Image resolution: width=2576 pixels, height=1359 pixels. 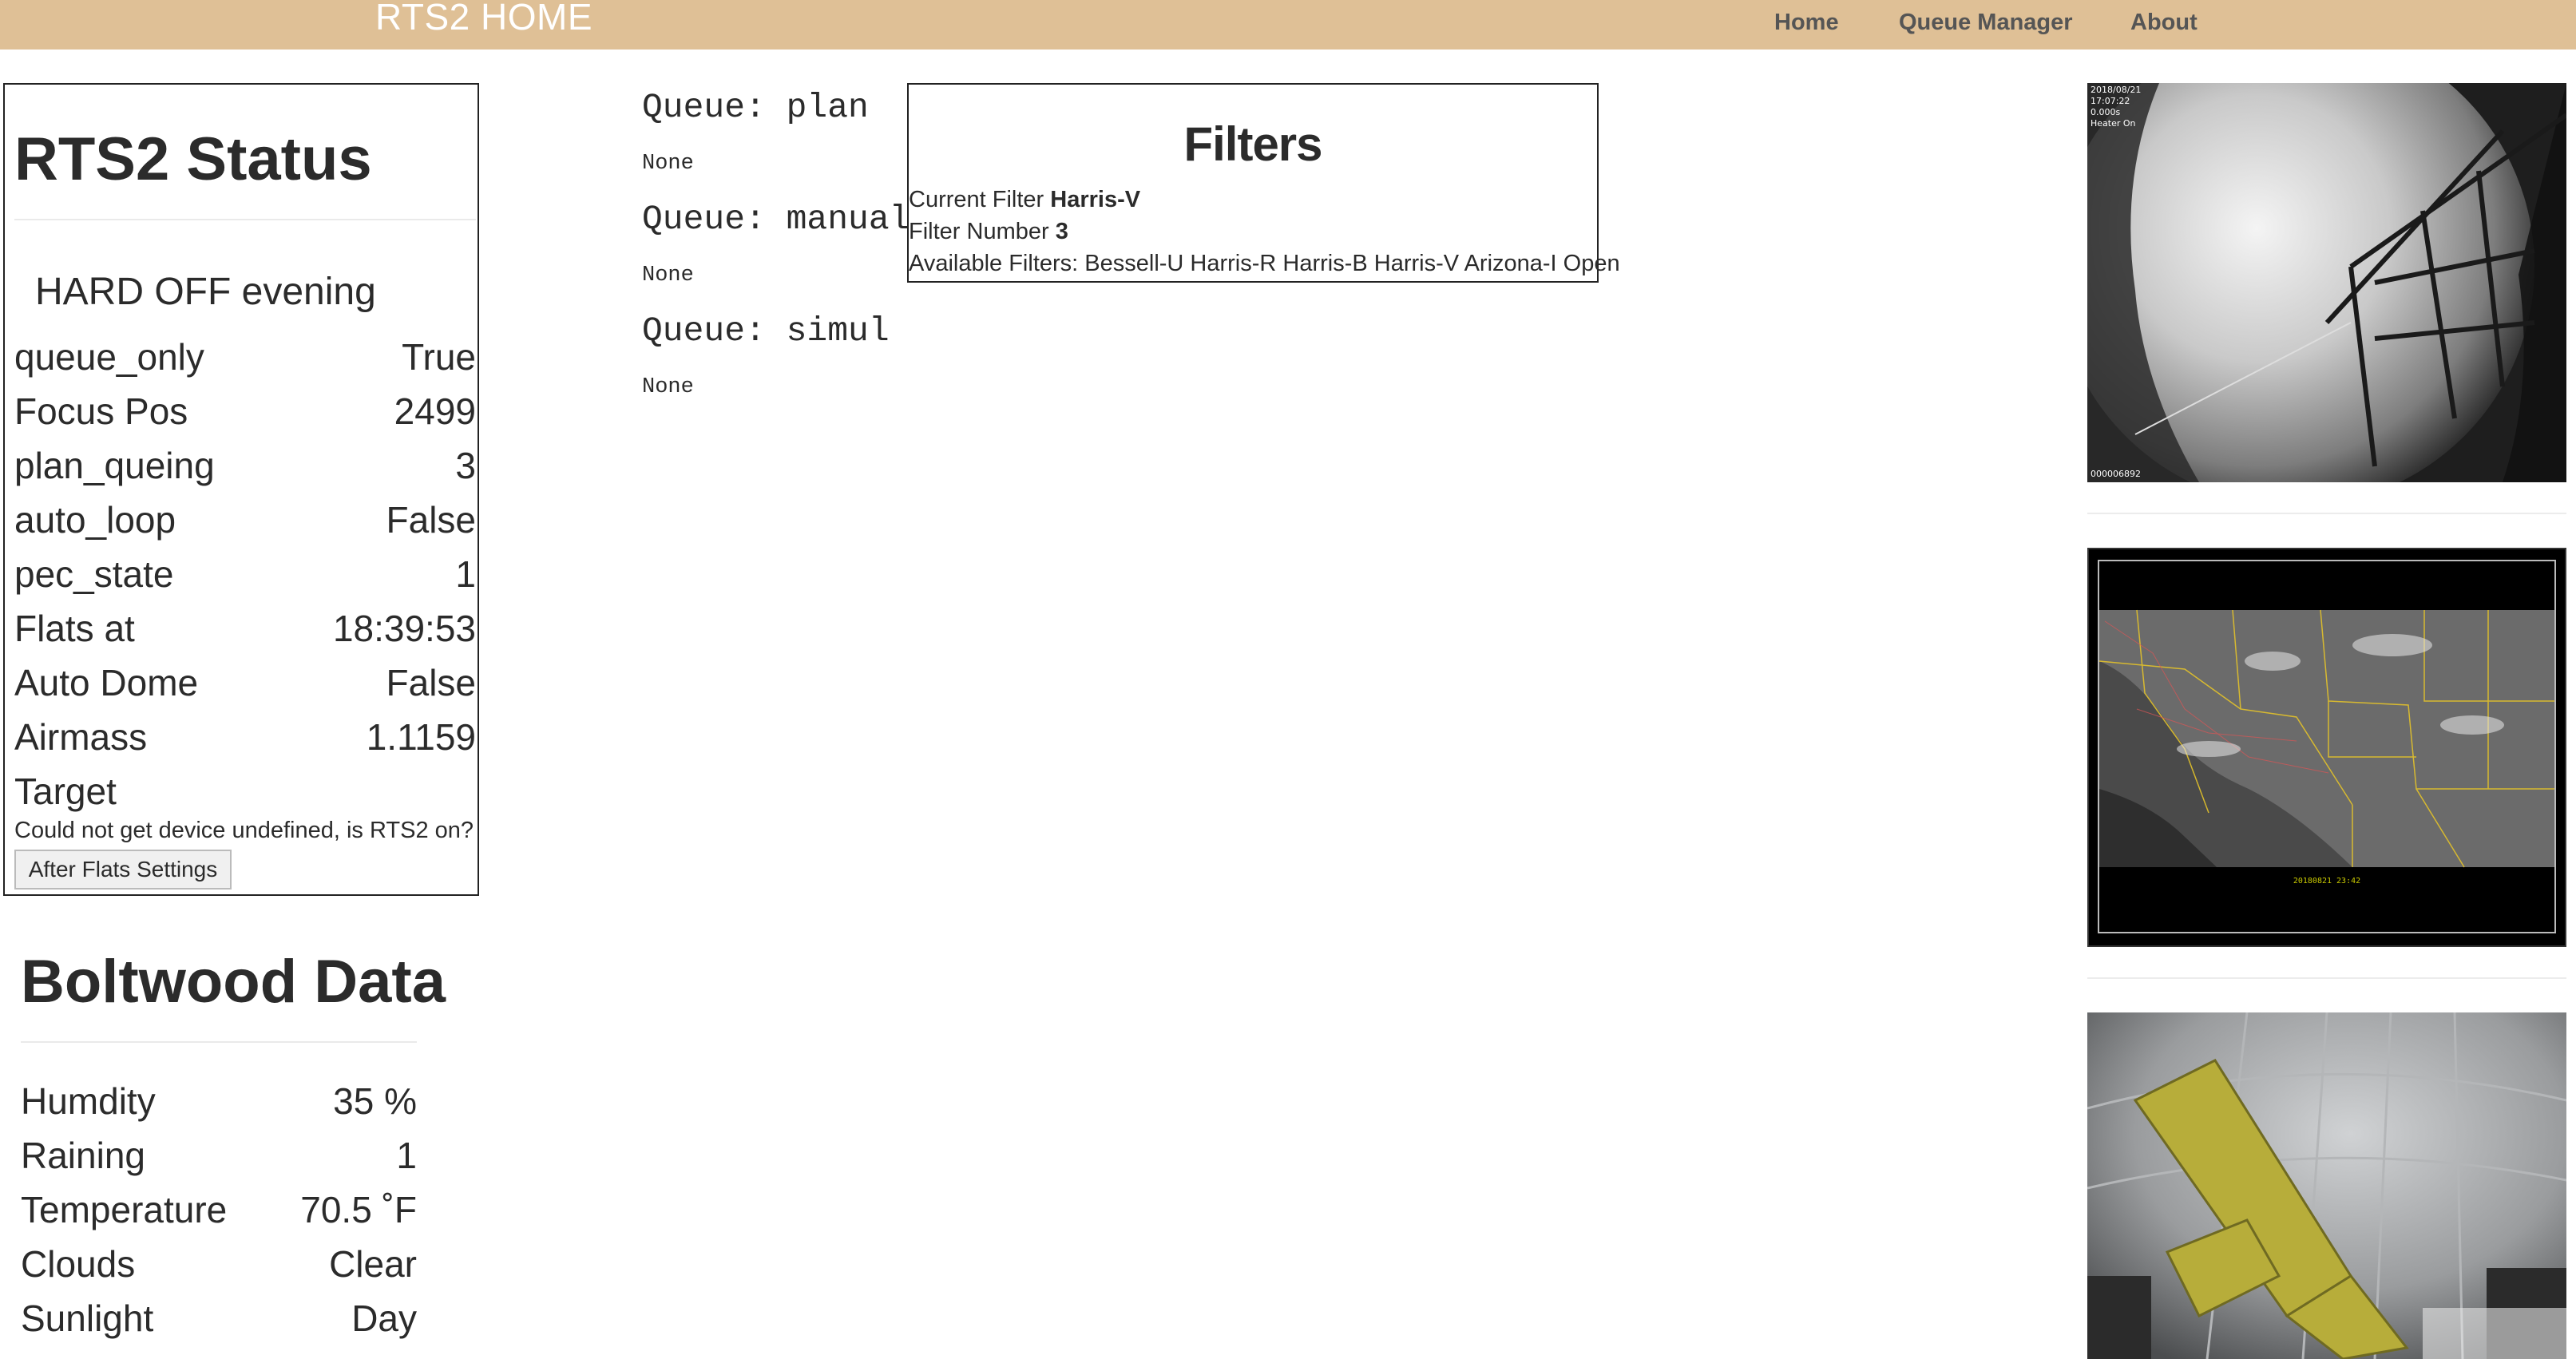 I want to click on status-row-flats-at: Flats at 18:39:53, so click(x=245, y=631).